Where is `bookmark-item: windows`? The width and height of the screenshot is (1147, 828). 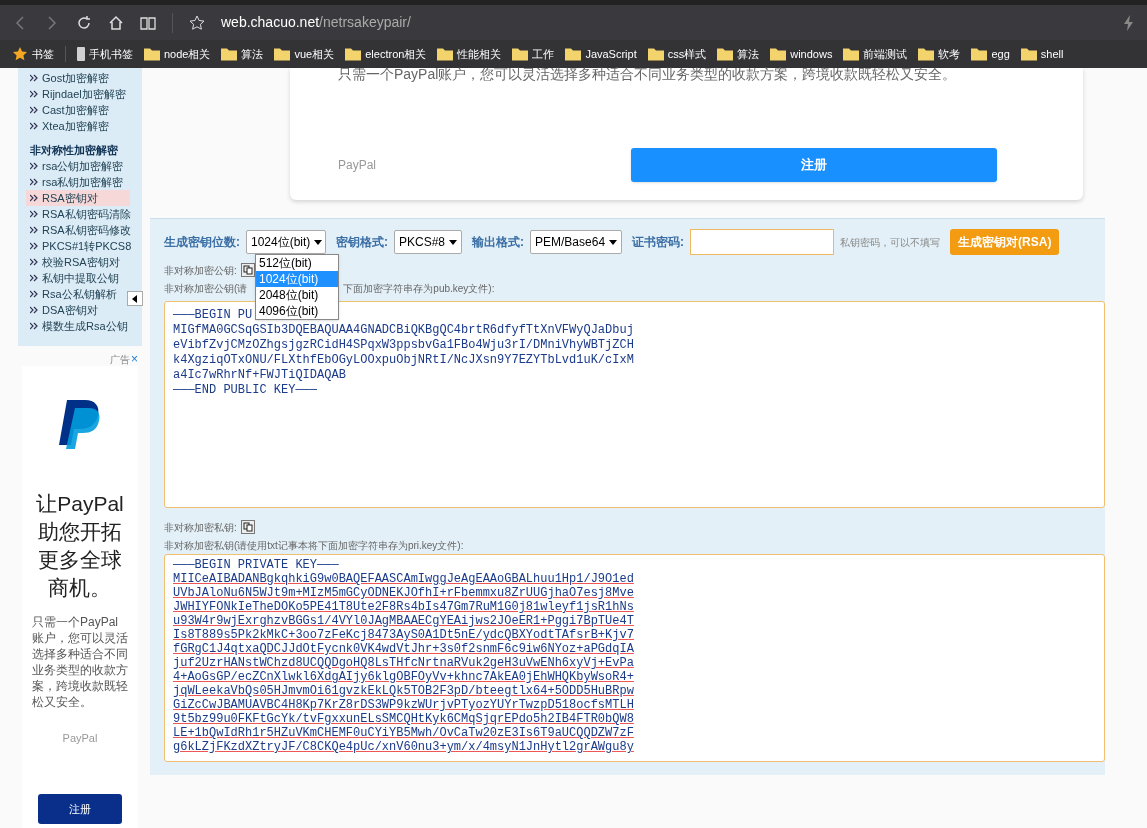
bookmark-item: windows is located at coordinates (801, 54).